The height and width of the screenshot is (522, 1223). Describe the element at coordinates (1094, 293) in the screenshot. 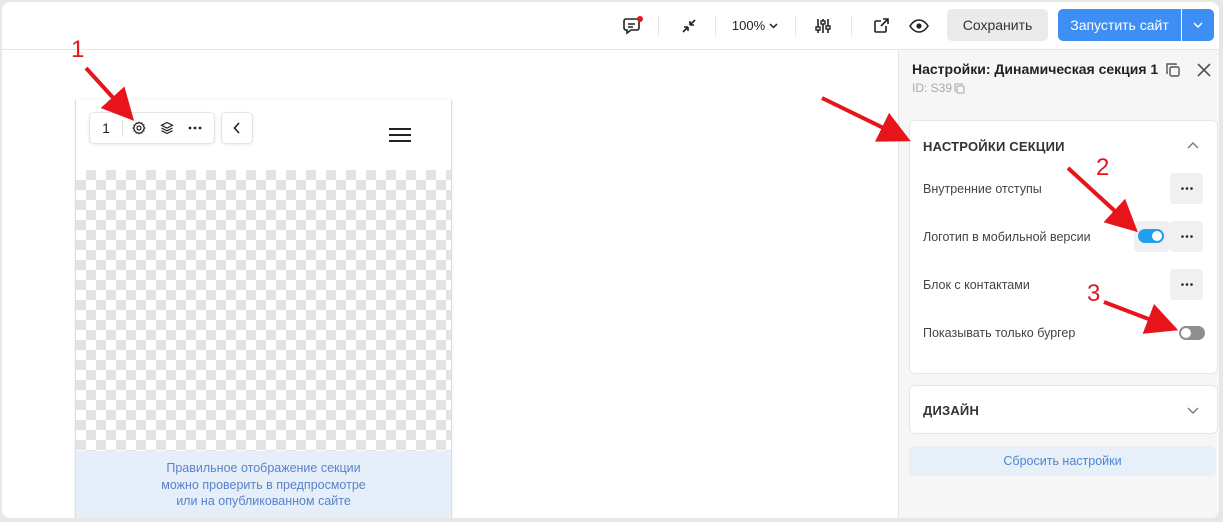

I see `annotation-label-3: 3` at that location.